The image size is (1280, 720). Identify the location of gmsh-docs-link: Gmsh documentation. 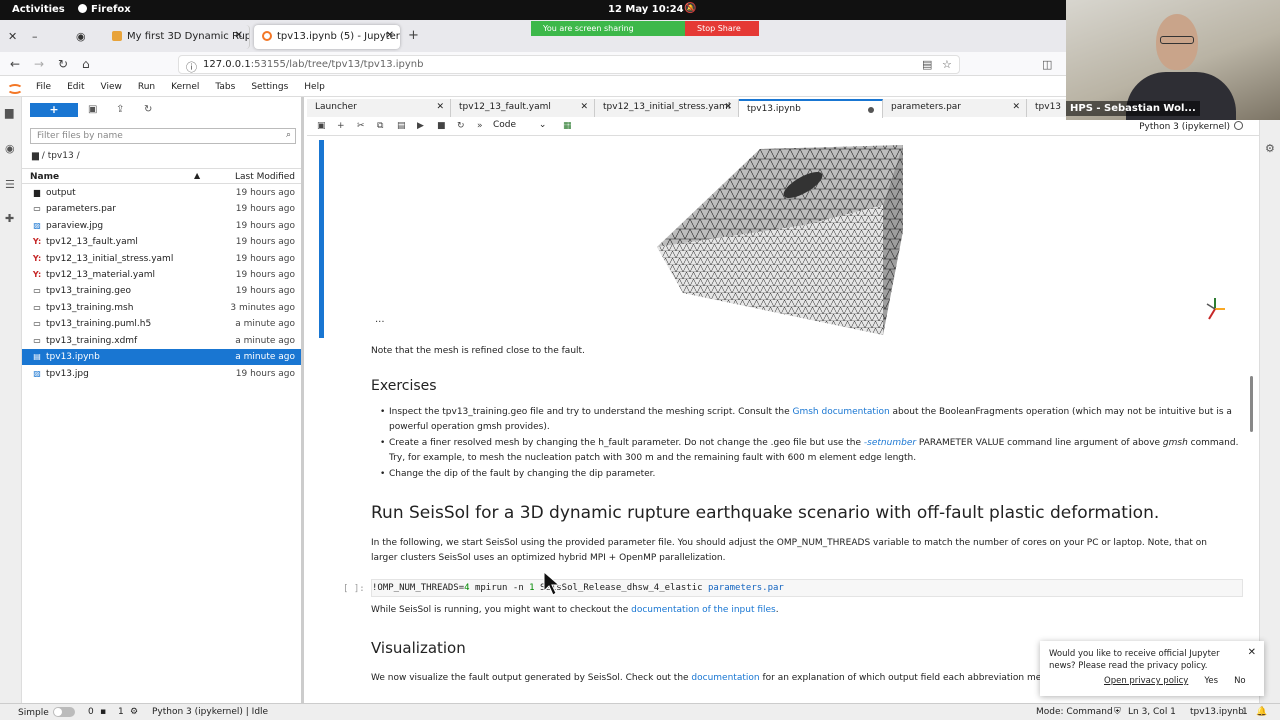
(841, 412).